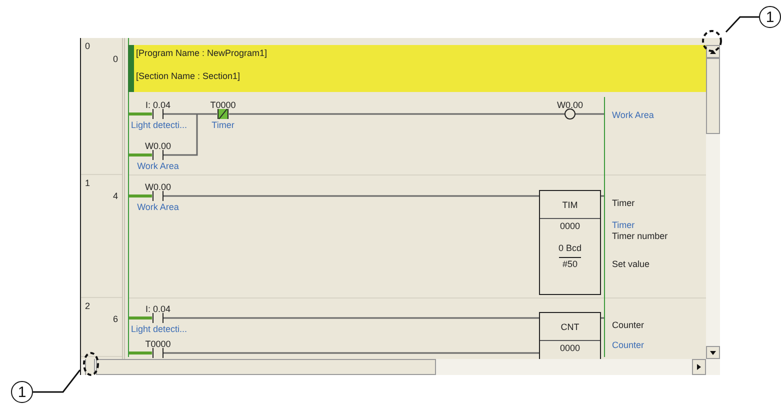  Describe the element at coordinates (90, 367) in the screenshot. I see `split-box` at that location.